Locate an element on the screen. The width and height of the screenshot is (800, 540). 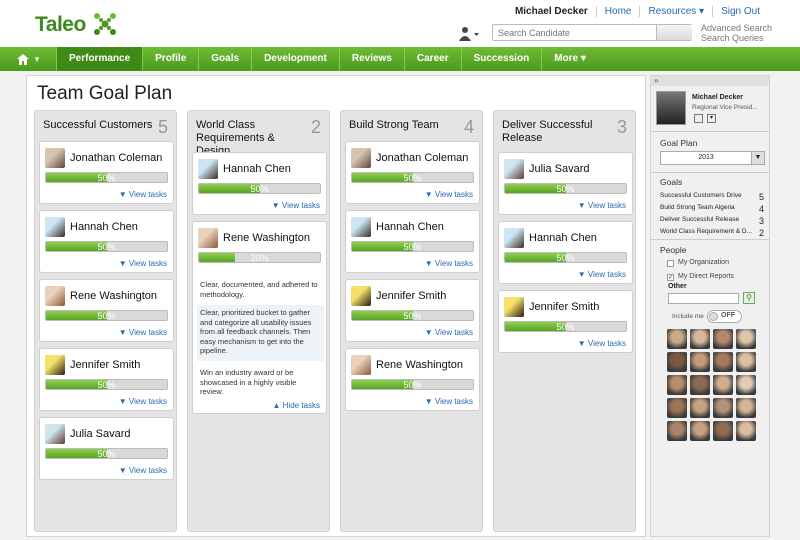
include-me-toggle: OFF is located at coordinates (724, 316).